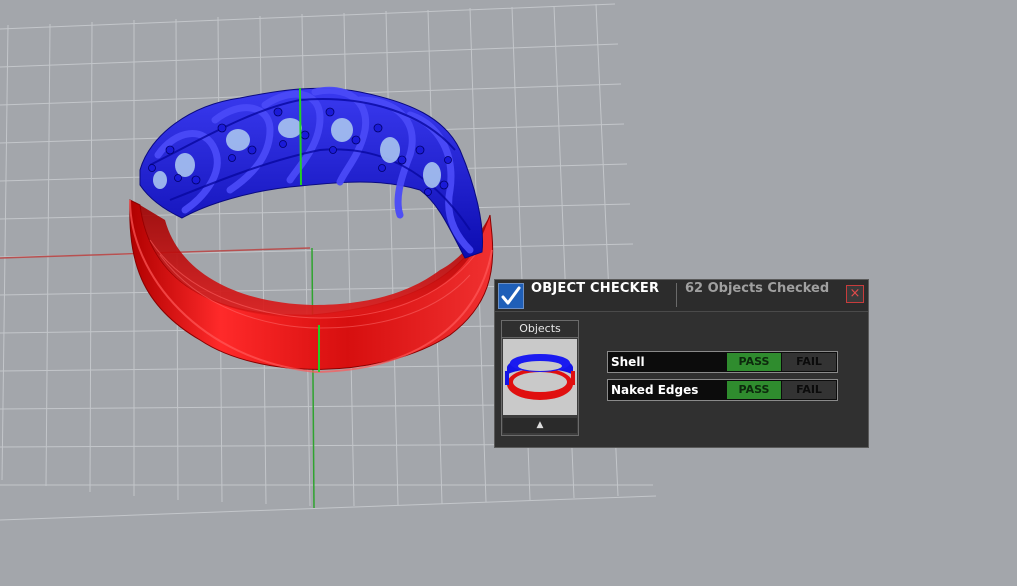 The width and height of the screenshot is (1017, 586). I want to click on naked-edges-pass-button: PASS, so click(754, 390).